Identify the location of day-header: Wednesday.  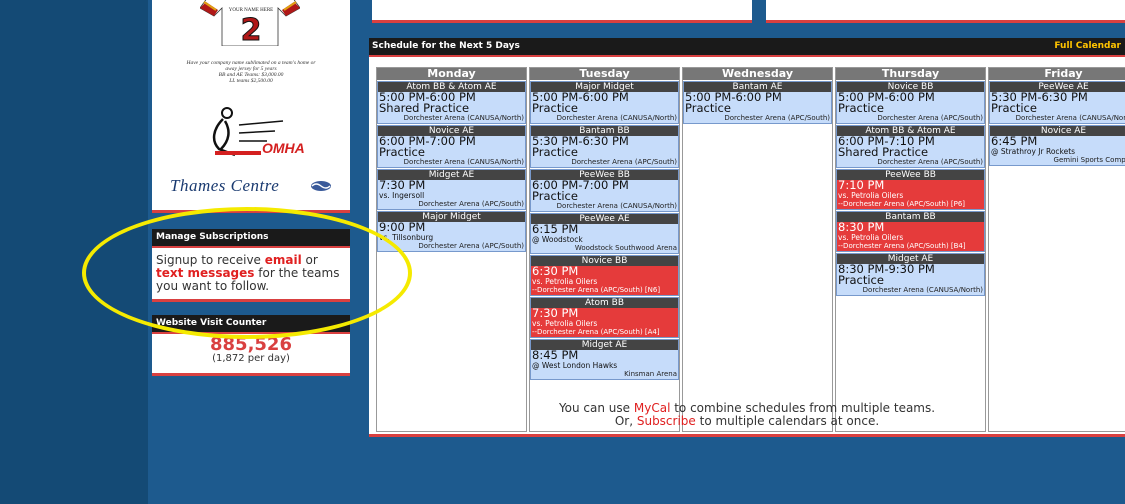
(757, 74).